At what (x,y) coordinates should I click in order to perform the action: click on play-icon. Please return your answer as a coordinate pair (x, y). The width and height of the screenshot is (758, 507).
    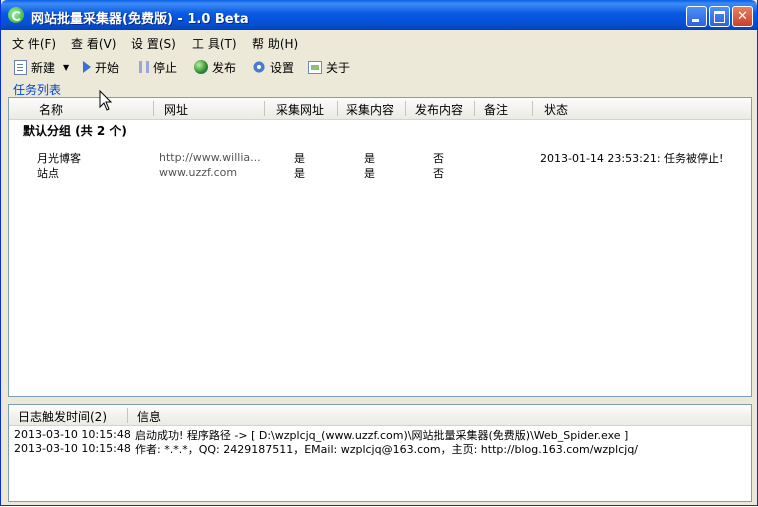
    Looking at the image, I should click on (87, 67).